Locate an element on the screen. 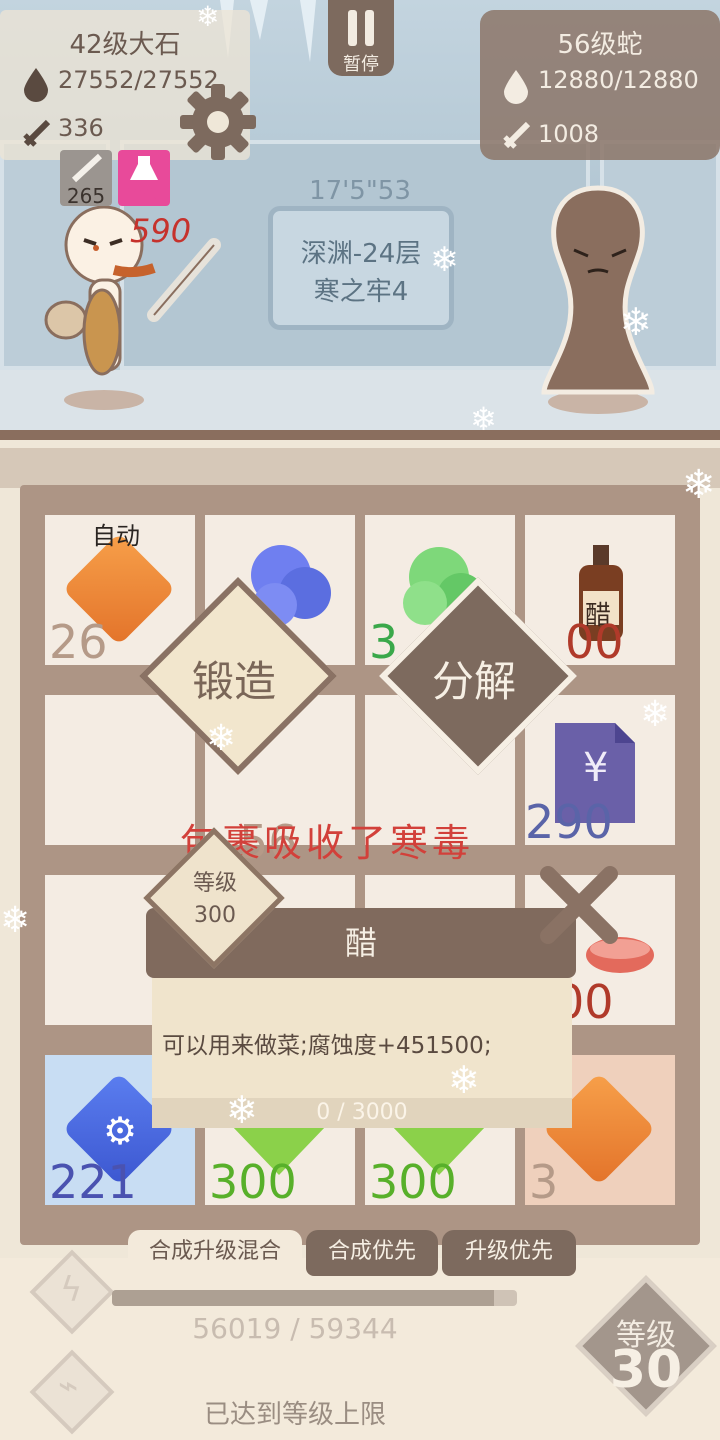 This screenshot has height=1440, width=720. tab-merge-first: 合成优先 is located at coordinates (372, 1253).